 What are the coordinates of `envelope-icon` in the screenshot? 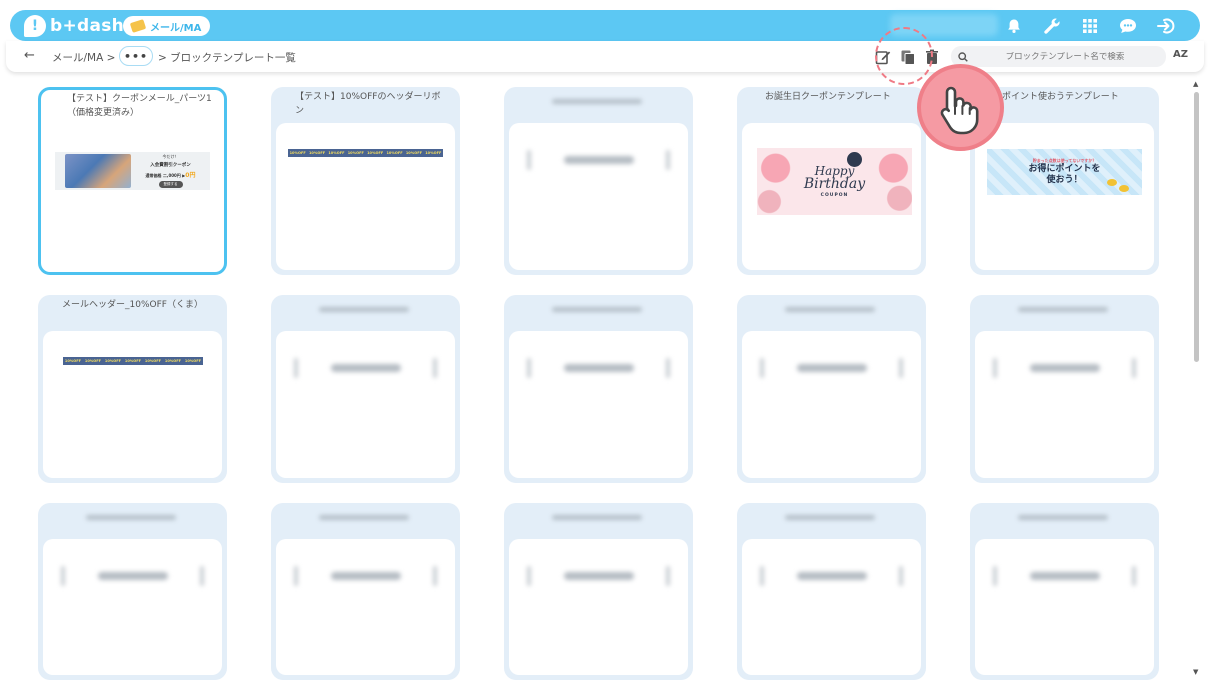 It's located at (138, 26).